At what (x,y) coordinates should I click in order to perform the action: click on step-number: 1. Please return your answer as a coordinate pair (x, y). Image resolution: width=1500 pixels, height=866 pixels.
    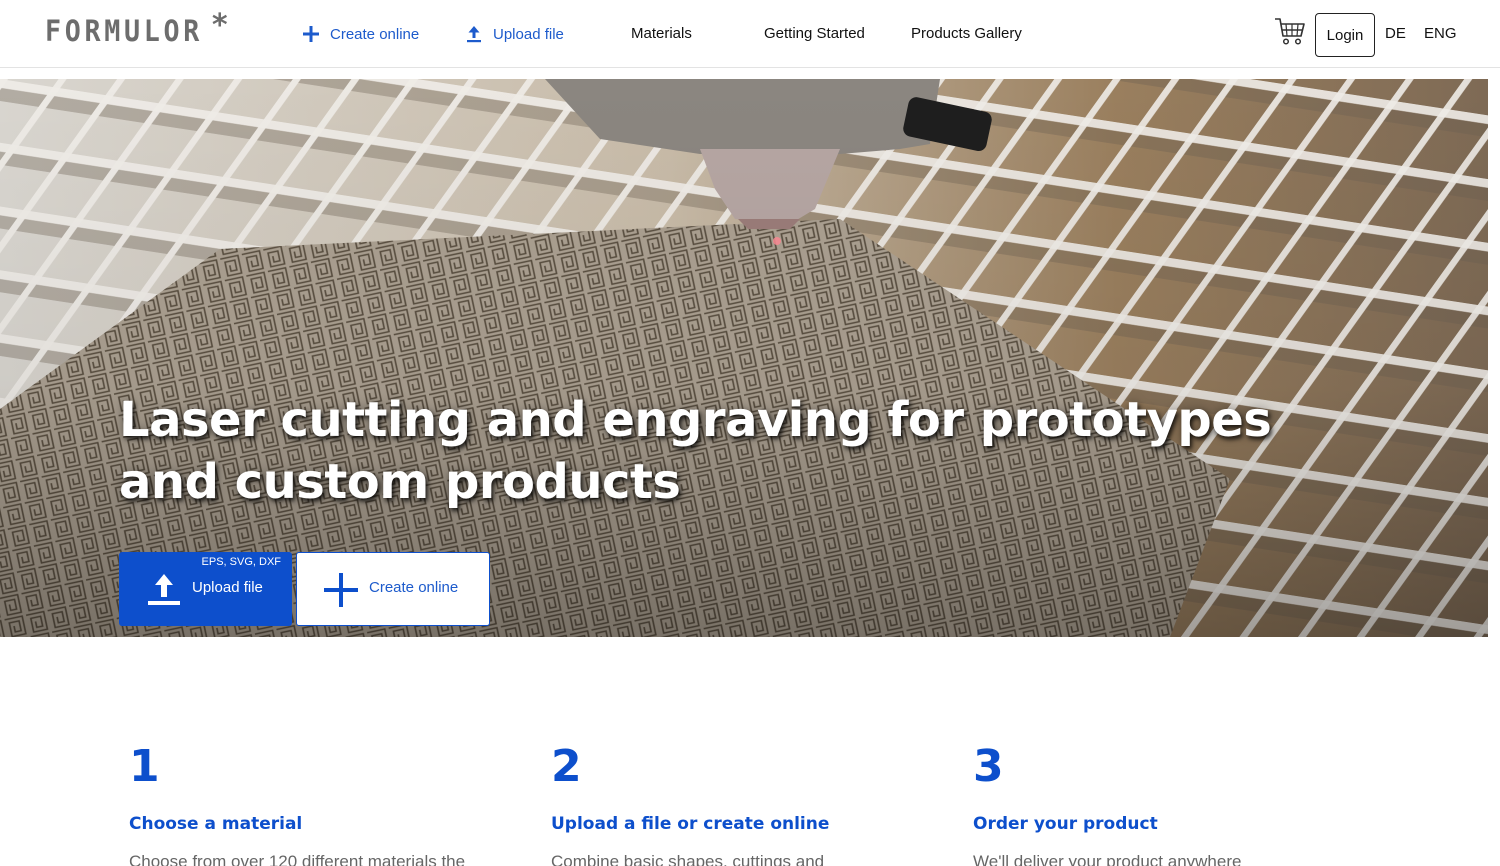
    Looking at the image, I should click on (144, 766).